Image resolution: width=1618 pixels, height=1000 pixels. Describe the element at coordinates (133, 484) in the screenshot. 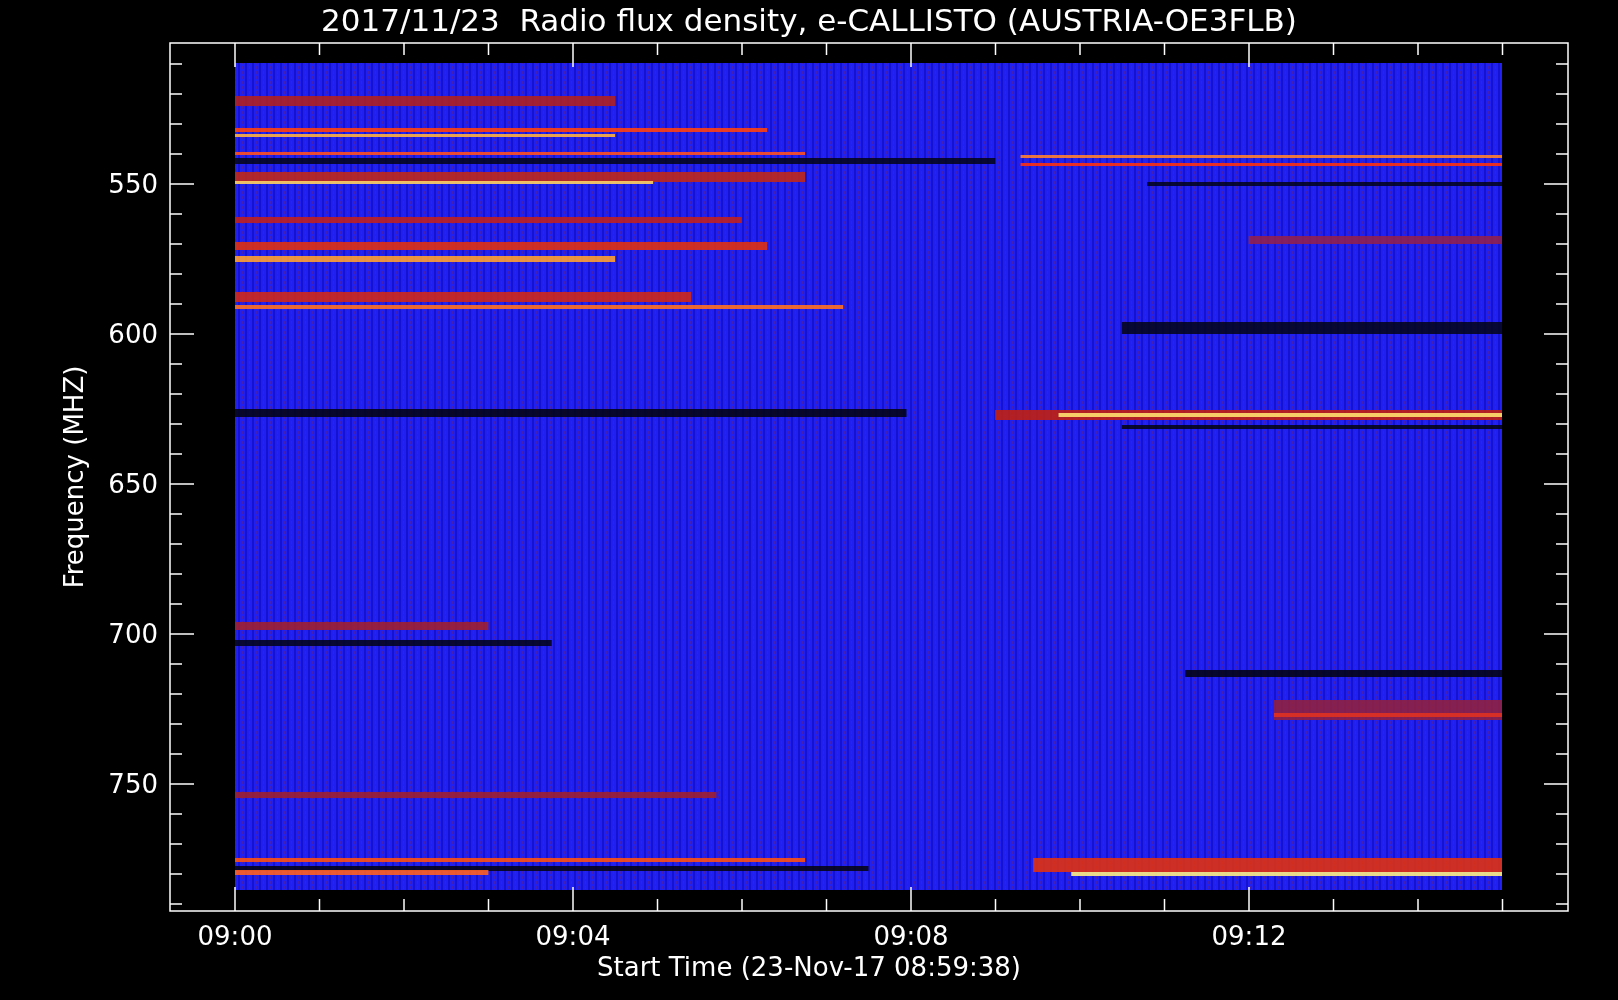

I see `tick-label: 650` at that location.